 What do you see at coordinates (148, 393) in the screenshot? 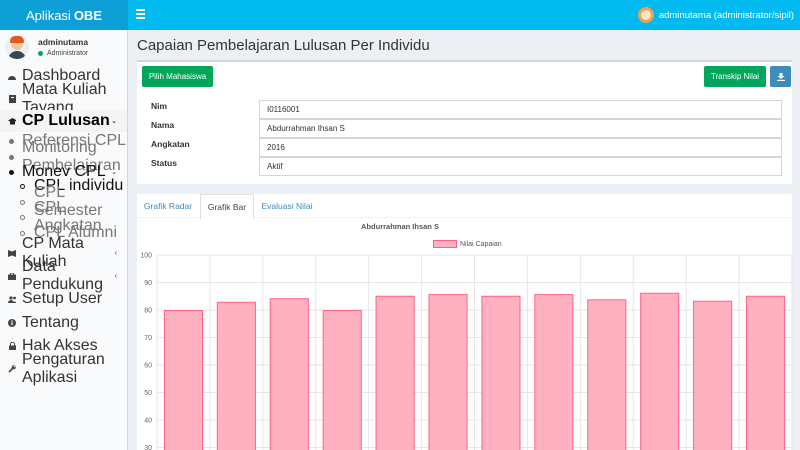
I see `y-tick-label: 50` at bounding box center [148, 393].